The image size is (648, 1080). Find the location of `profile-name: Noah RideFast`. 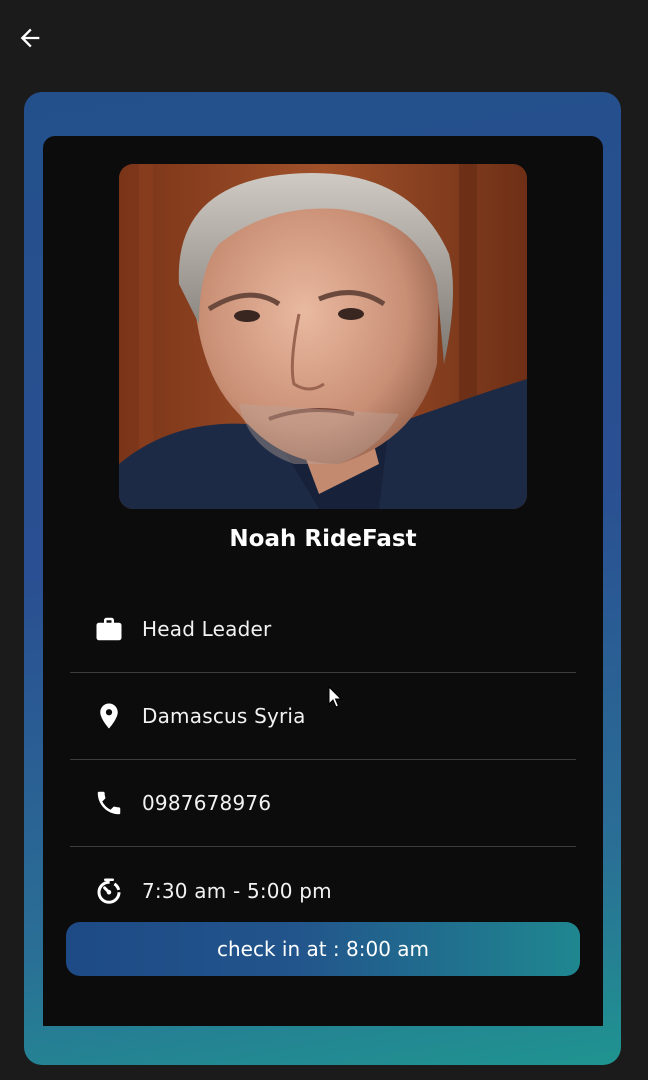

profile-name: Noah RideFast is located at coordinates (323, 539).